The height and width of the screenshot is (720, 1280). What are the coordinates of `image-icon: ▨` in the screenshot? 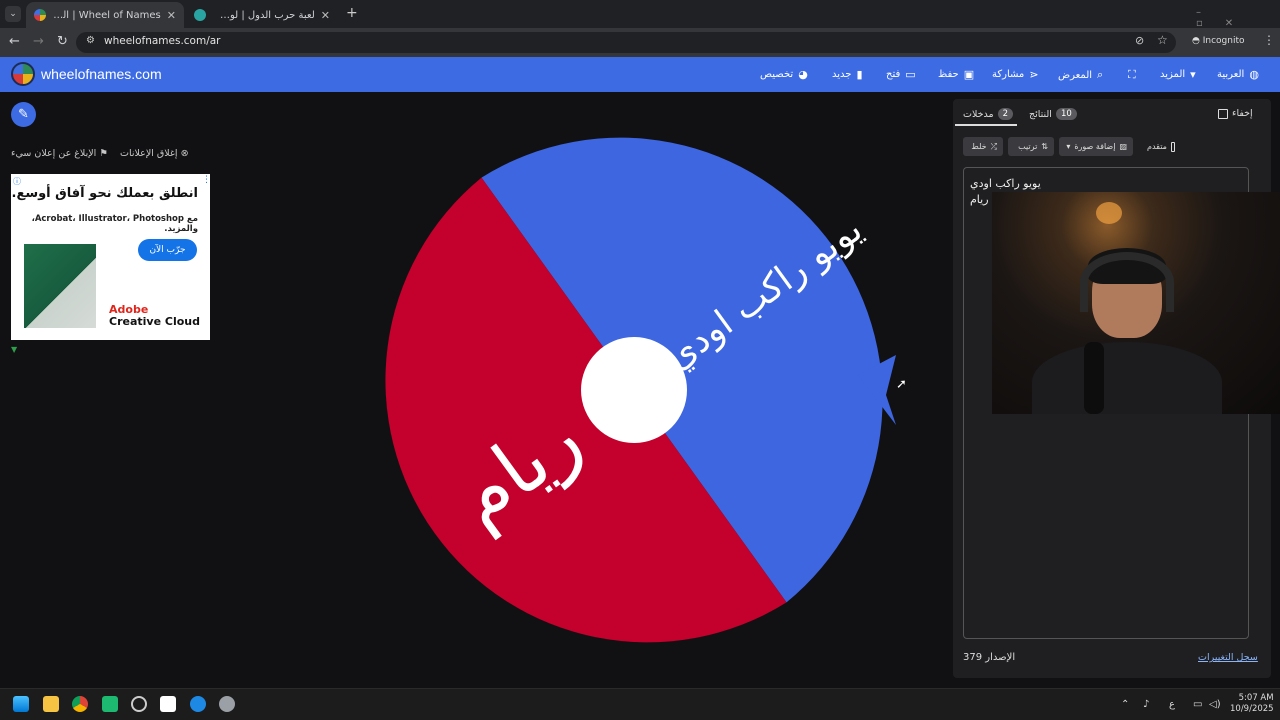 It's located at (1123, 146).